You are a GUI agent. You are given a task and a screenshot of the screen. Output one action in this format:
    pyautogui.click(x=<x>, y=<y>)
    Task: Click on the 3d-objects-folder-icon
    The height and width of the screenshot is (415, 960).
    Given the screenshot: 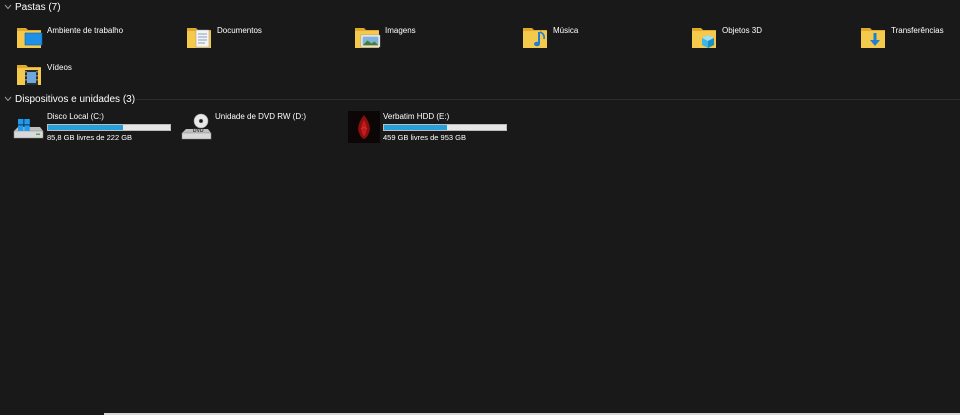 What is the action you would take?
    pyautogui.click(x=704, y=37)
    